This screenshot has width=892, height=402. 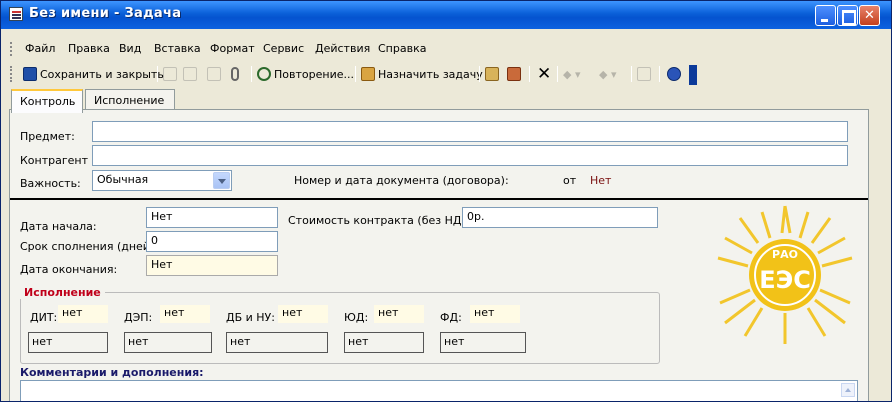 I want to click on duration-input: 0, so click(x=212, y=241).